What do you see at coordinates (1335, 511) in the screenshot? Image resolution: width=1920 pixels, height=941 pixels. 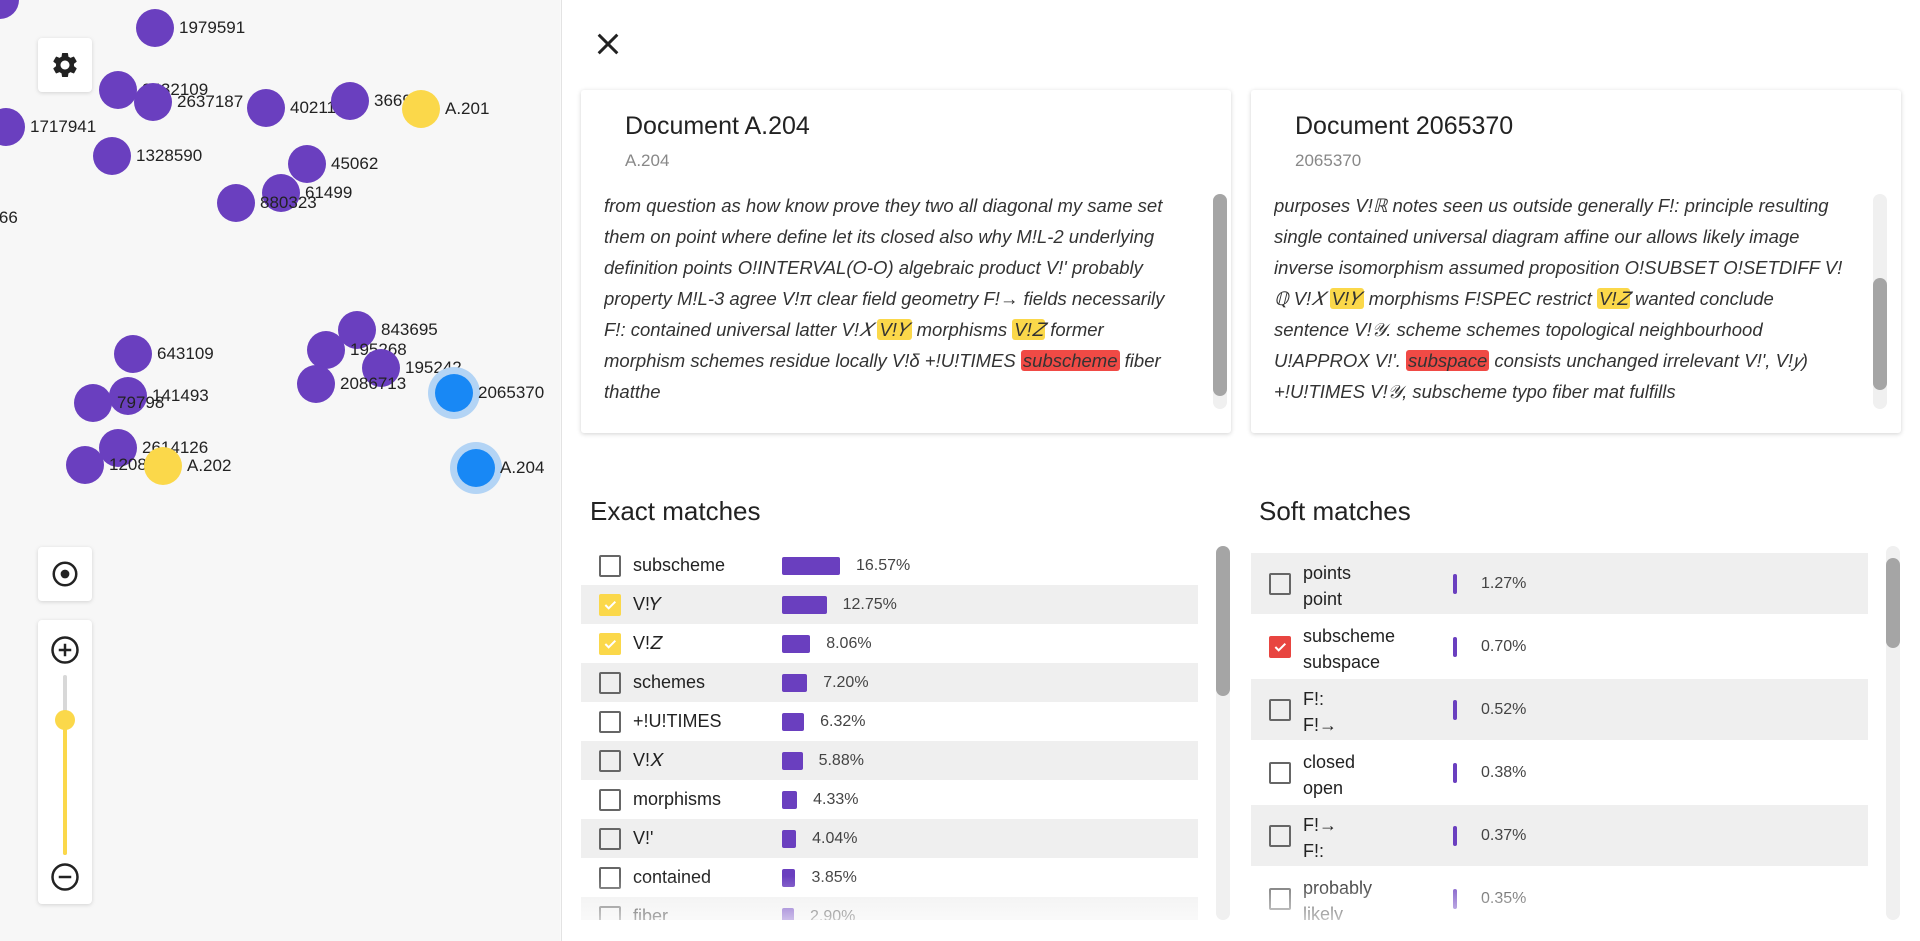 I see `soft-matches-title: Soft matches` at bounding box center [1335, 511].